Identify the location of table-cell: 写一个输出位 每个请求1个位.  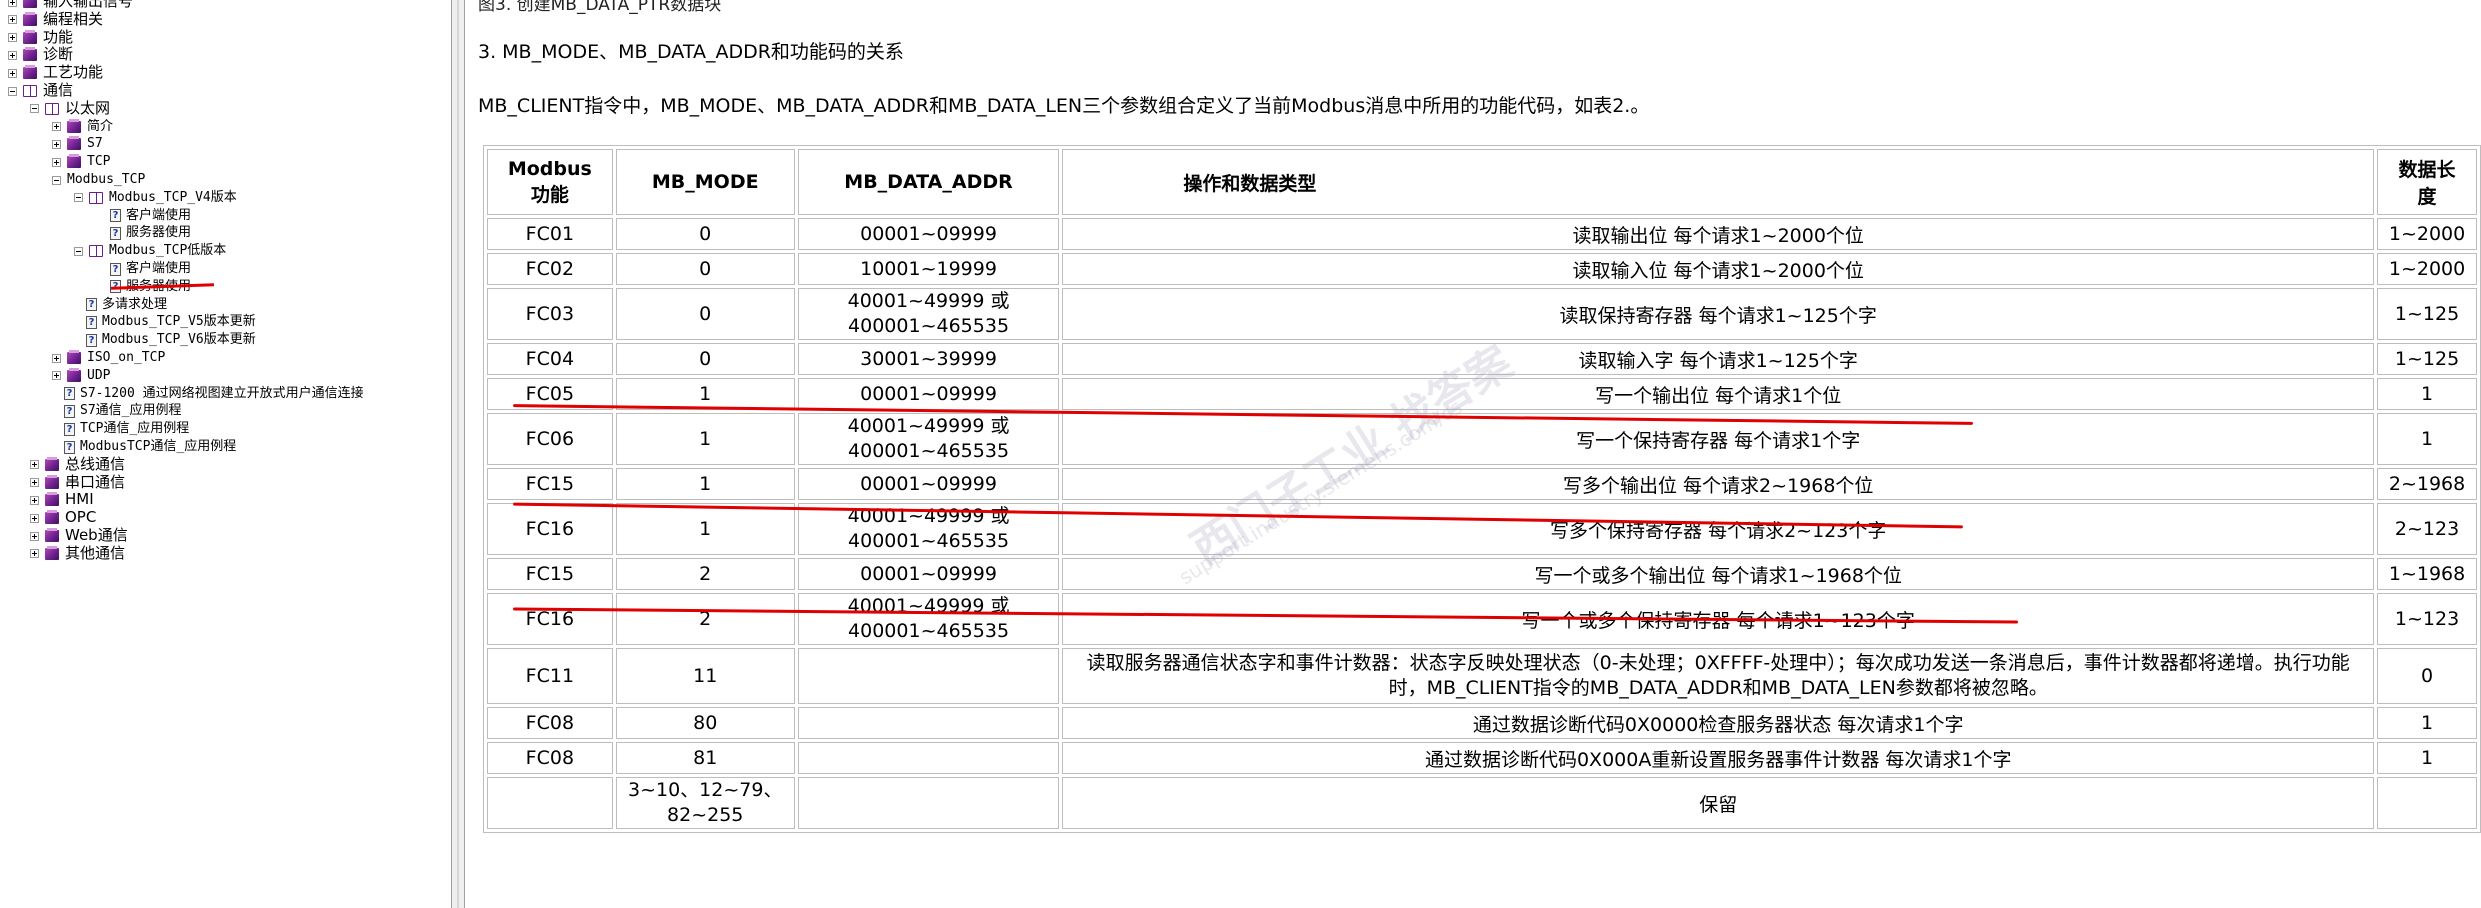
(1718, 394).